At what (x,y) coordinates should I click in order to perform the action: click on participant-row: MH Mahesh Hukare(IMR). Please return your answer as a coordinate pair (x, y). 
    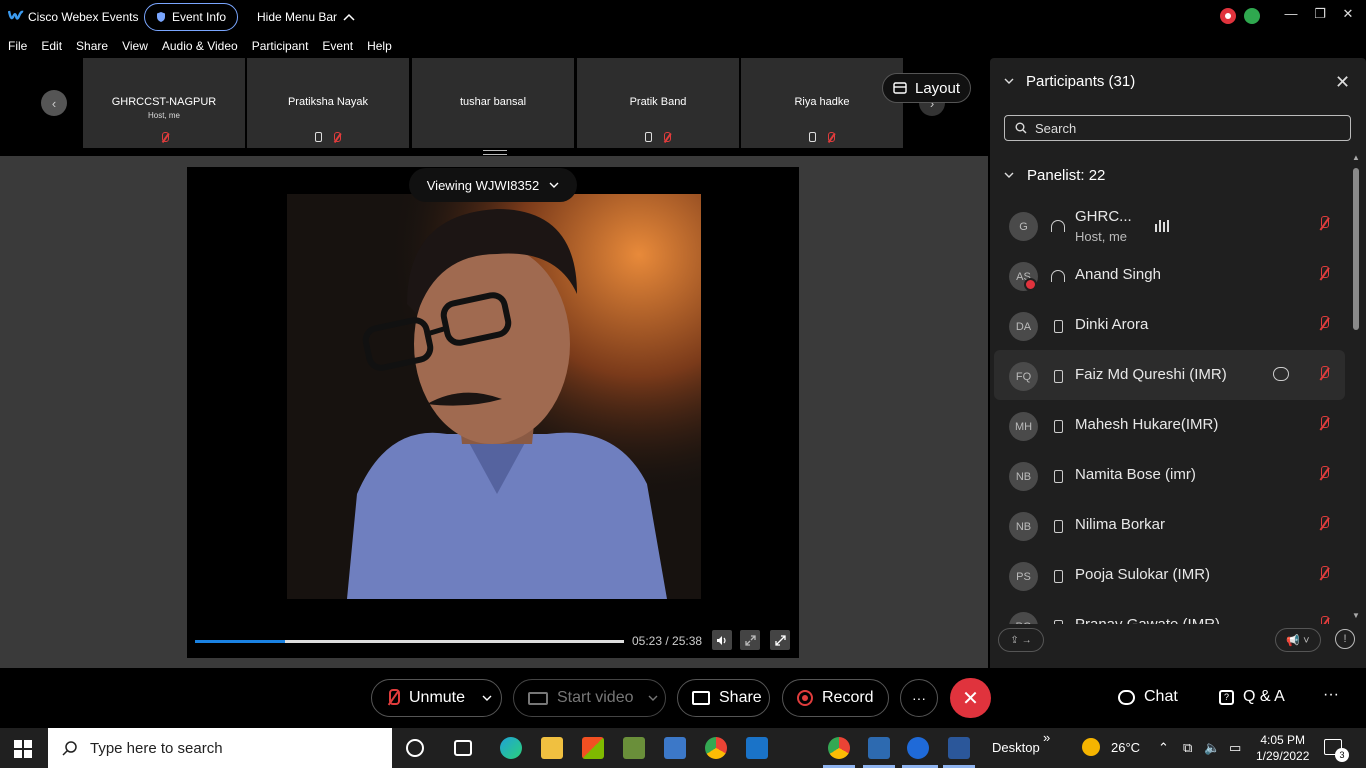
    Looking at the image, I should click on (1169, 425).